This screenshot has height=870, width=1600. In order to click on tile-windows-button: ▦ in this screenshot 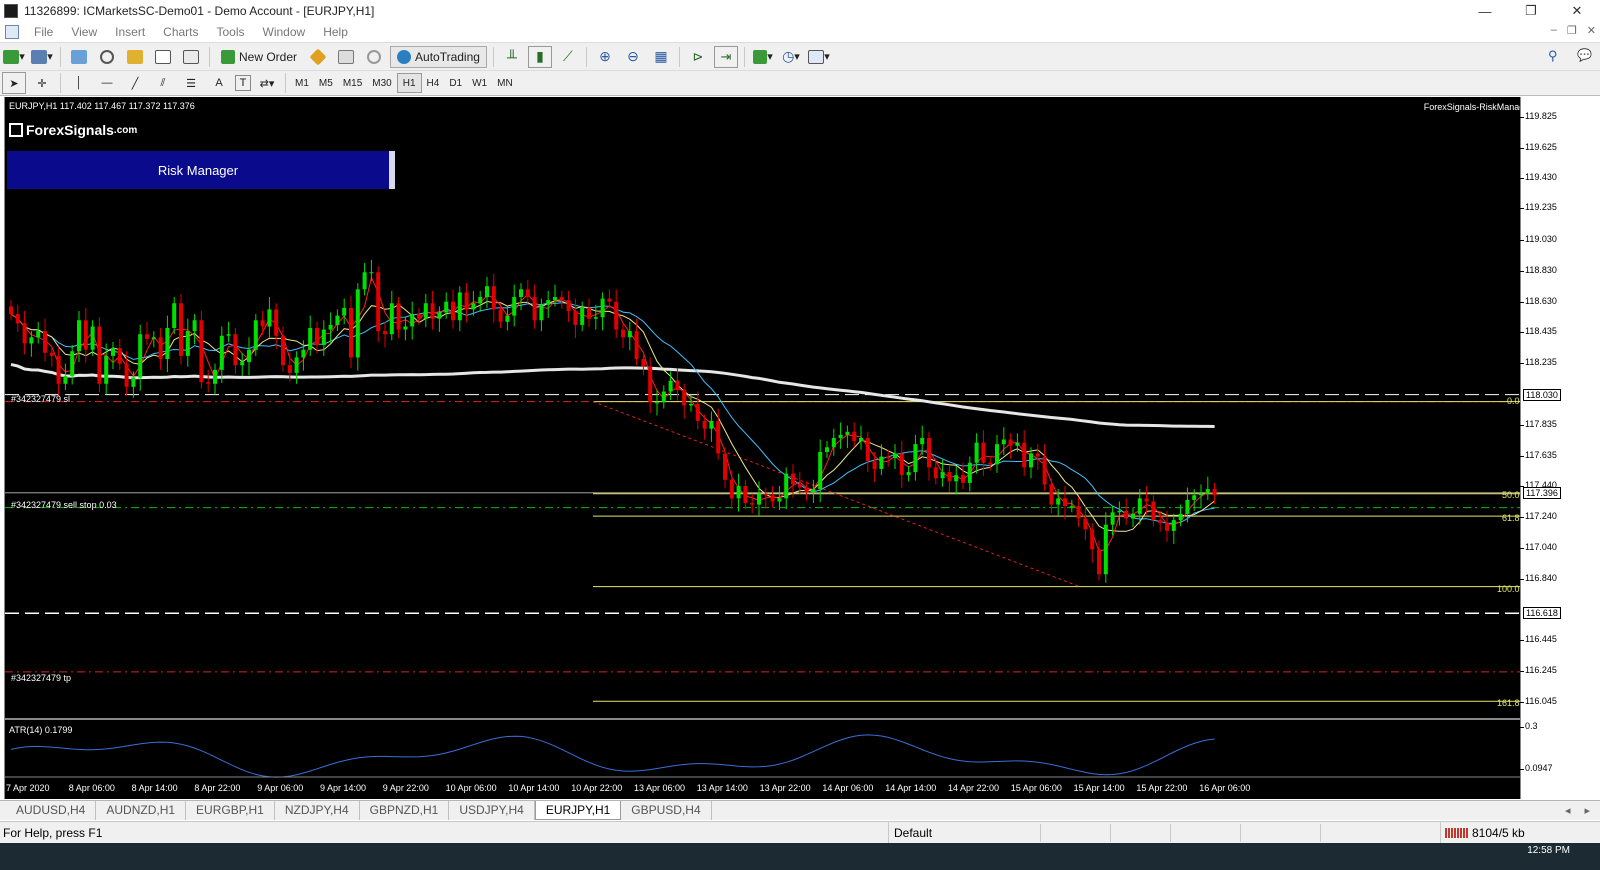, I will do `click(661, 57)`.